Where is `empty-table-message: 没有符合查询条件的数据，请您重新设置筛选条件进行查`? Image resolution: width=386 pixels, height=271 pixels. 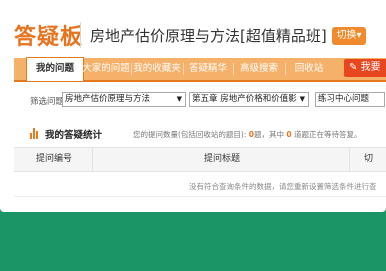 empty-table-message: 没有符合查询条件的数据，请您重新设置筛选条件进行查 is located at coordinates (283, 186).